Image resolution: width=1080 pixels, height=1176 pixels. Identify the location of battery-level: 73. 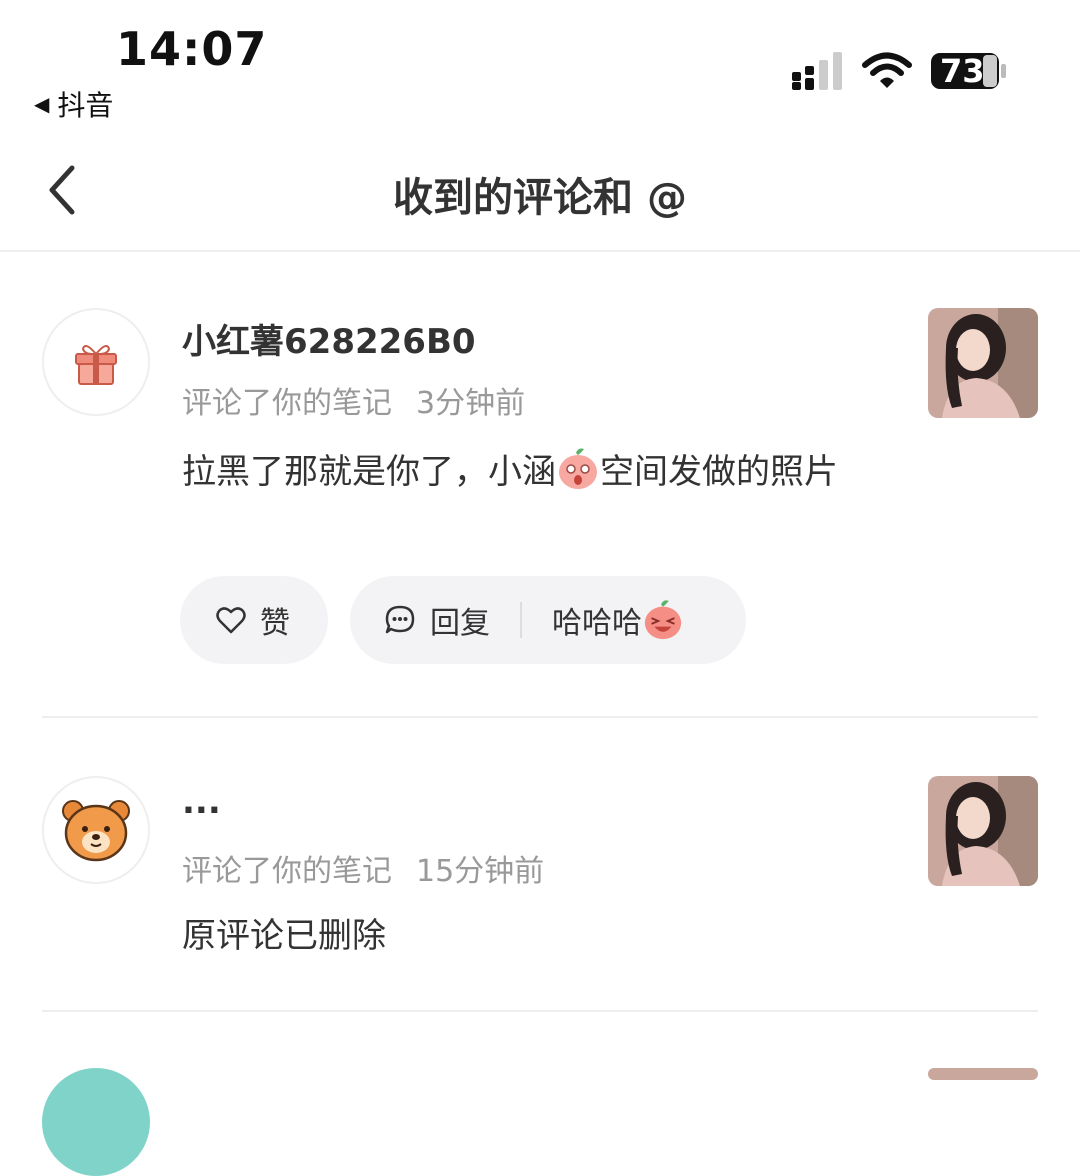
(962, 71).